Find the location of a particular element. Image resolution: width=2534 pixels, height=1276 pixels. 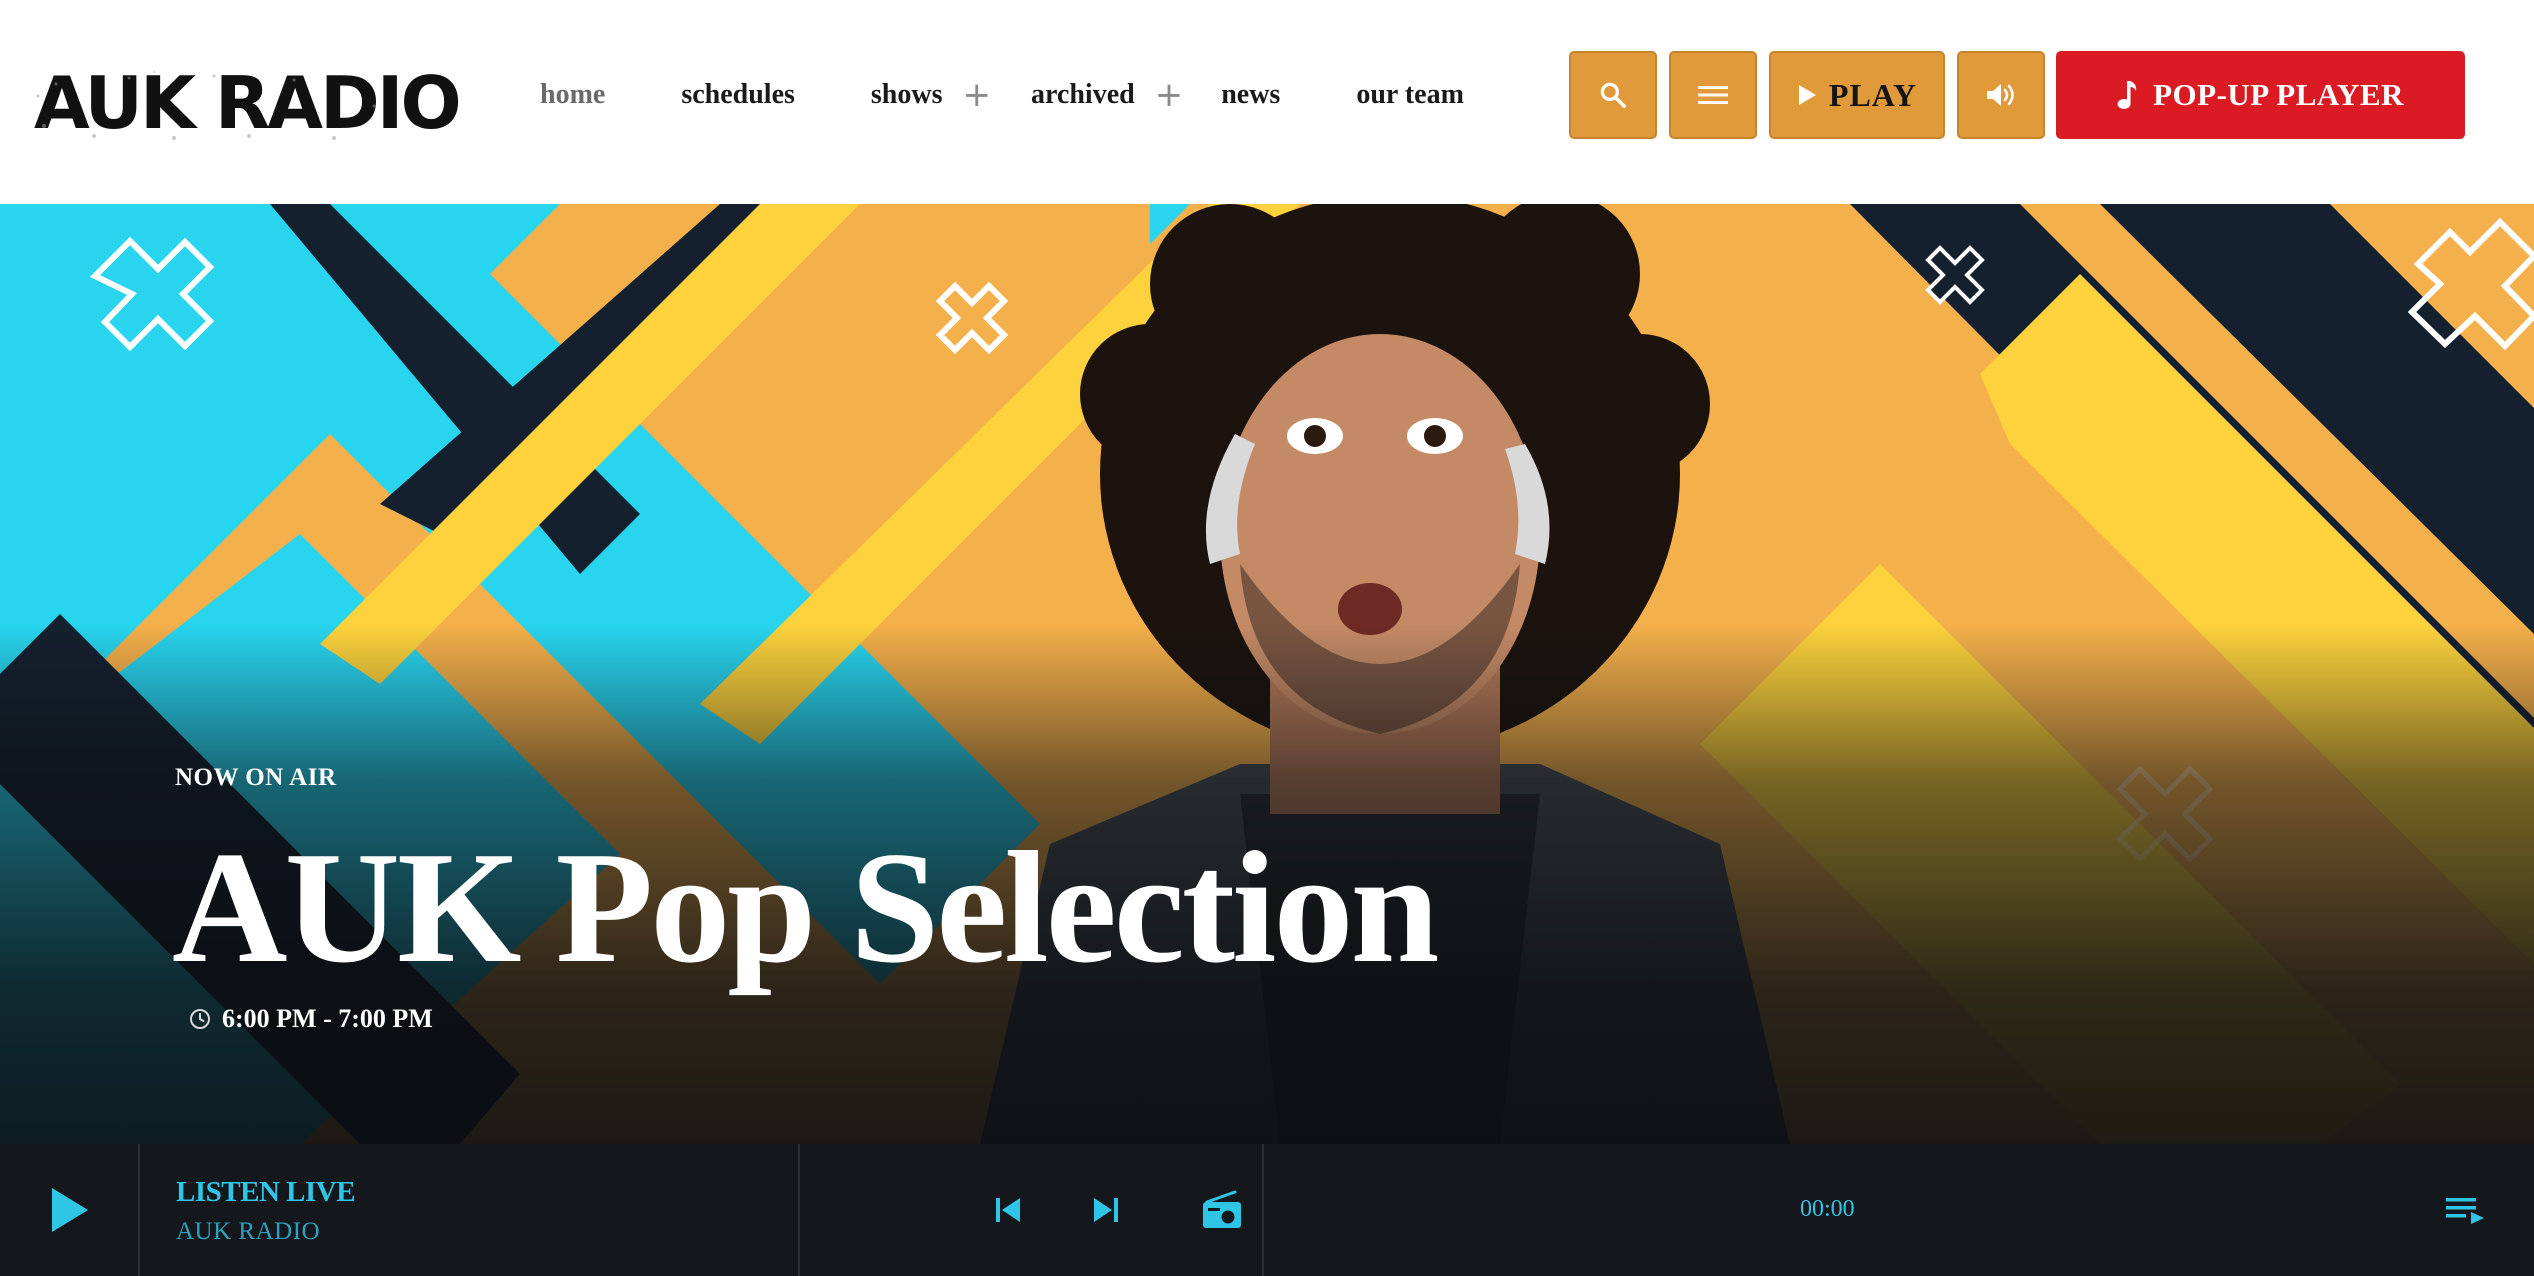

volume-button is located at coordinates (2001, 95).